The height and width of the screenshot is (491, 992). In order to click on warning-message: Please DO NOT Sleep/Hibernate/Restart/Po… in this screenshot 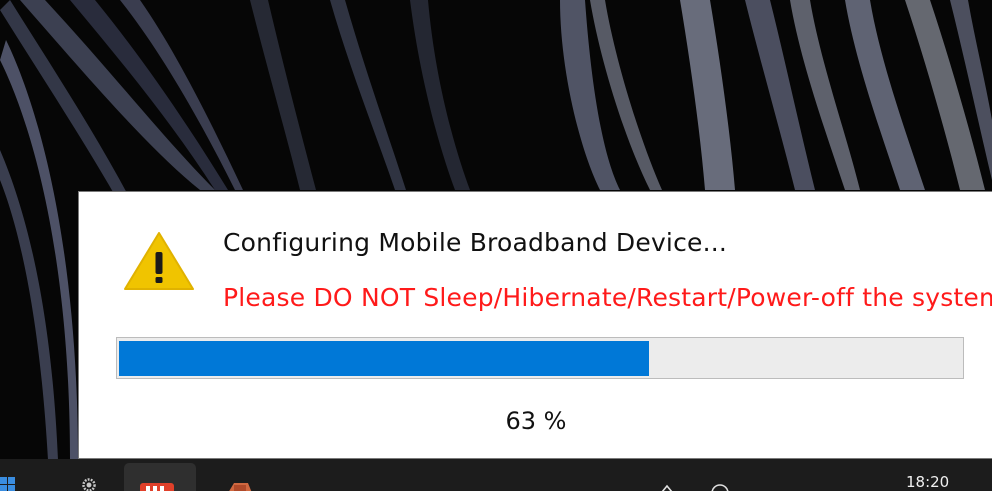, I will do `click(607, 297)`.